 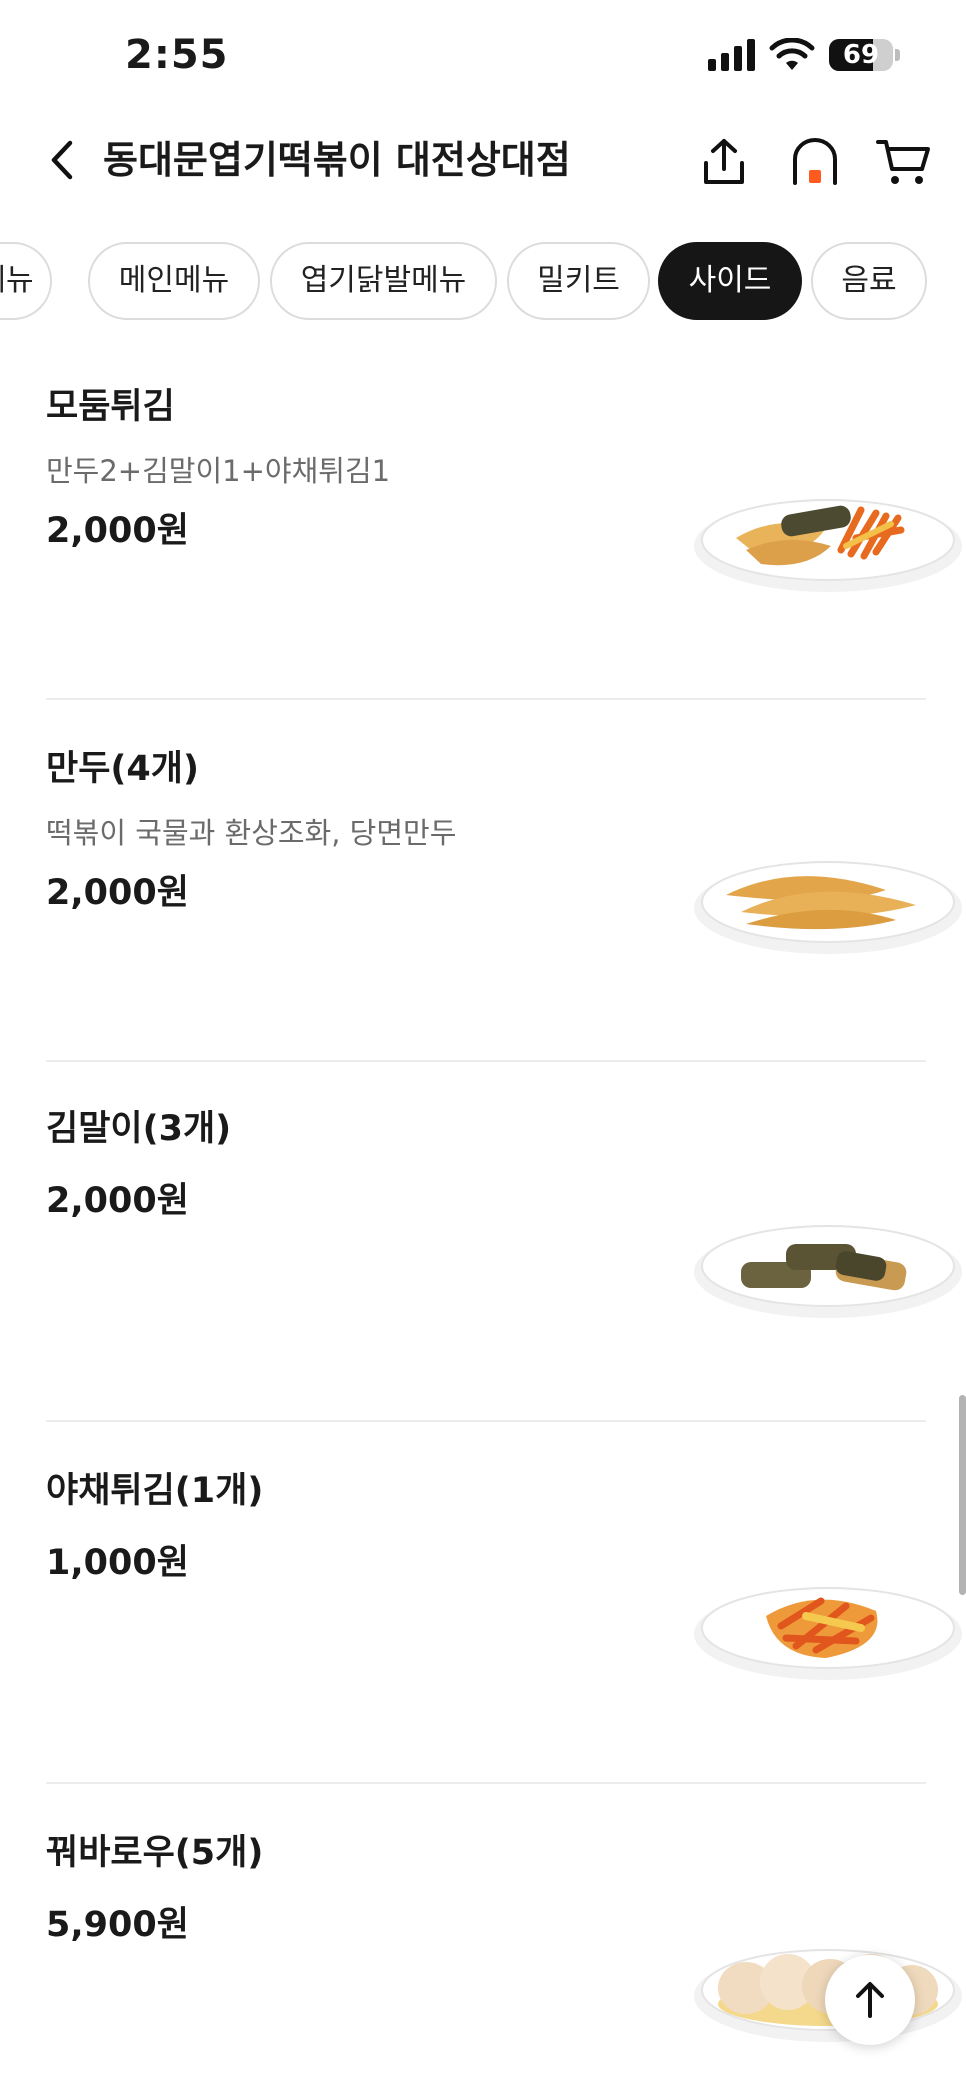 I want to click on menu-item-price: 1,000원, so click(x=117, y=1563).